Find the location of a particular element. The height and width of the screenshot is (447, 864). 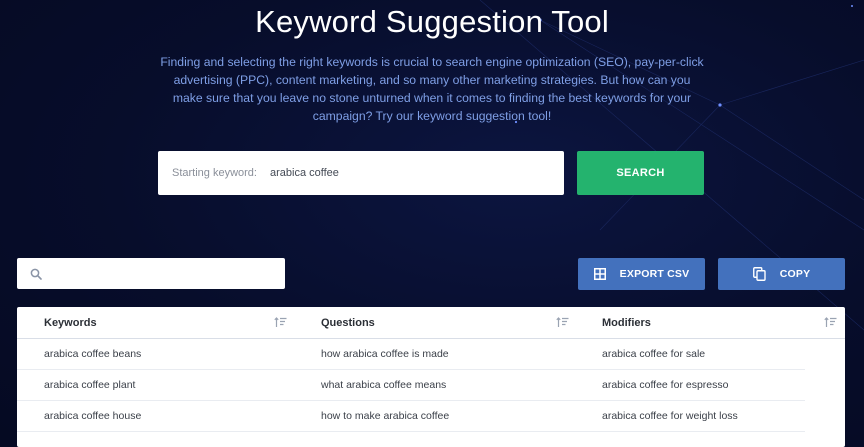

column-header-label: Questions is located at coordinates (348, 322).